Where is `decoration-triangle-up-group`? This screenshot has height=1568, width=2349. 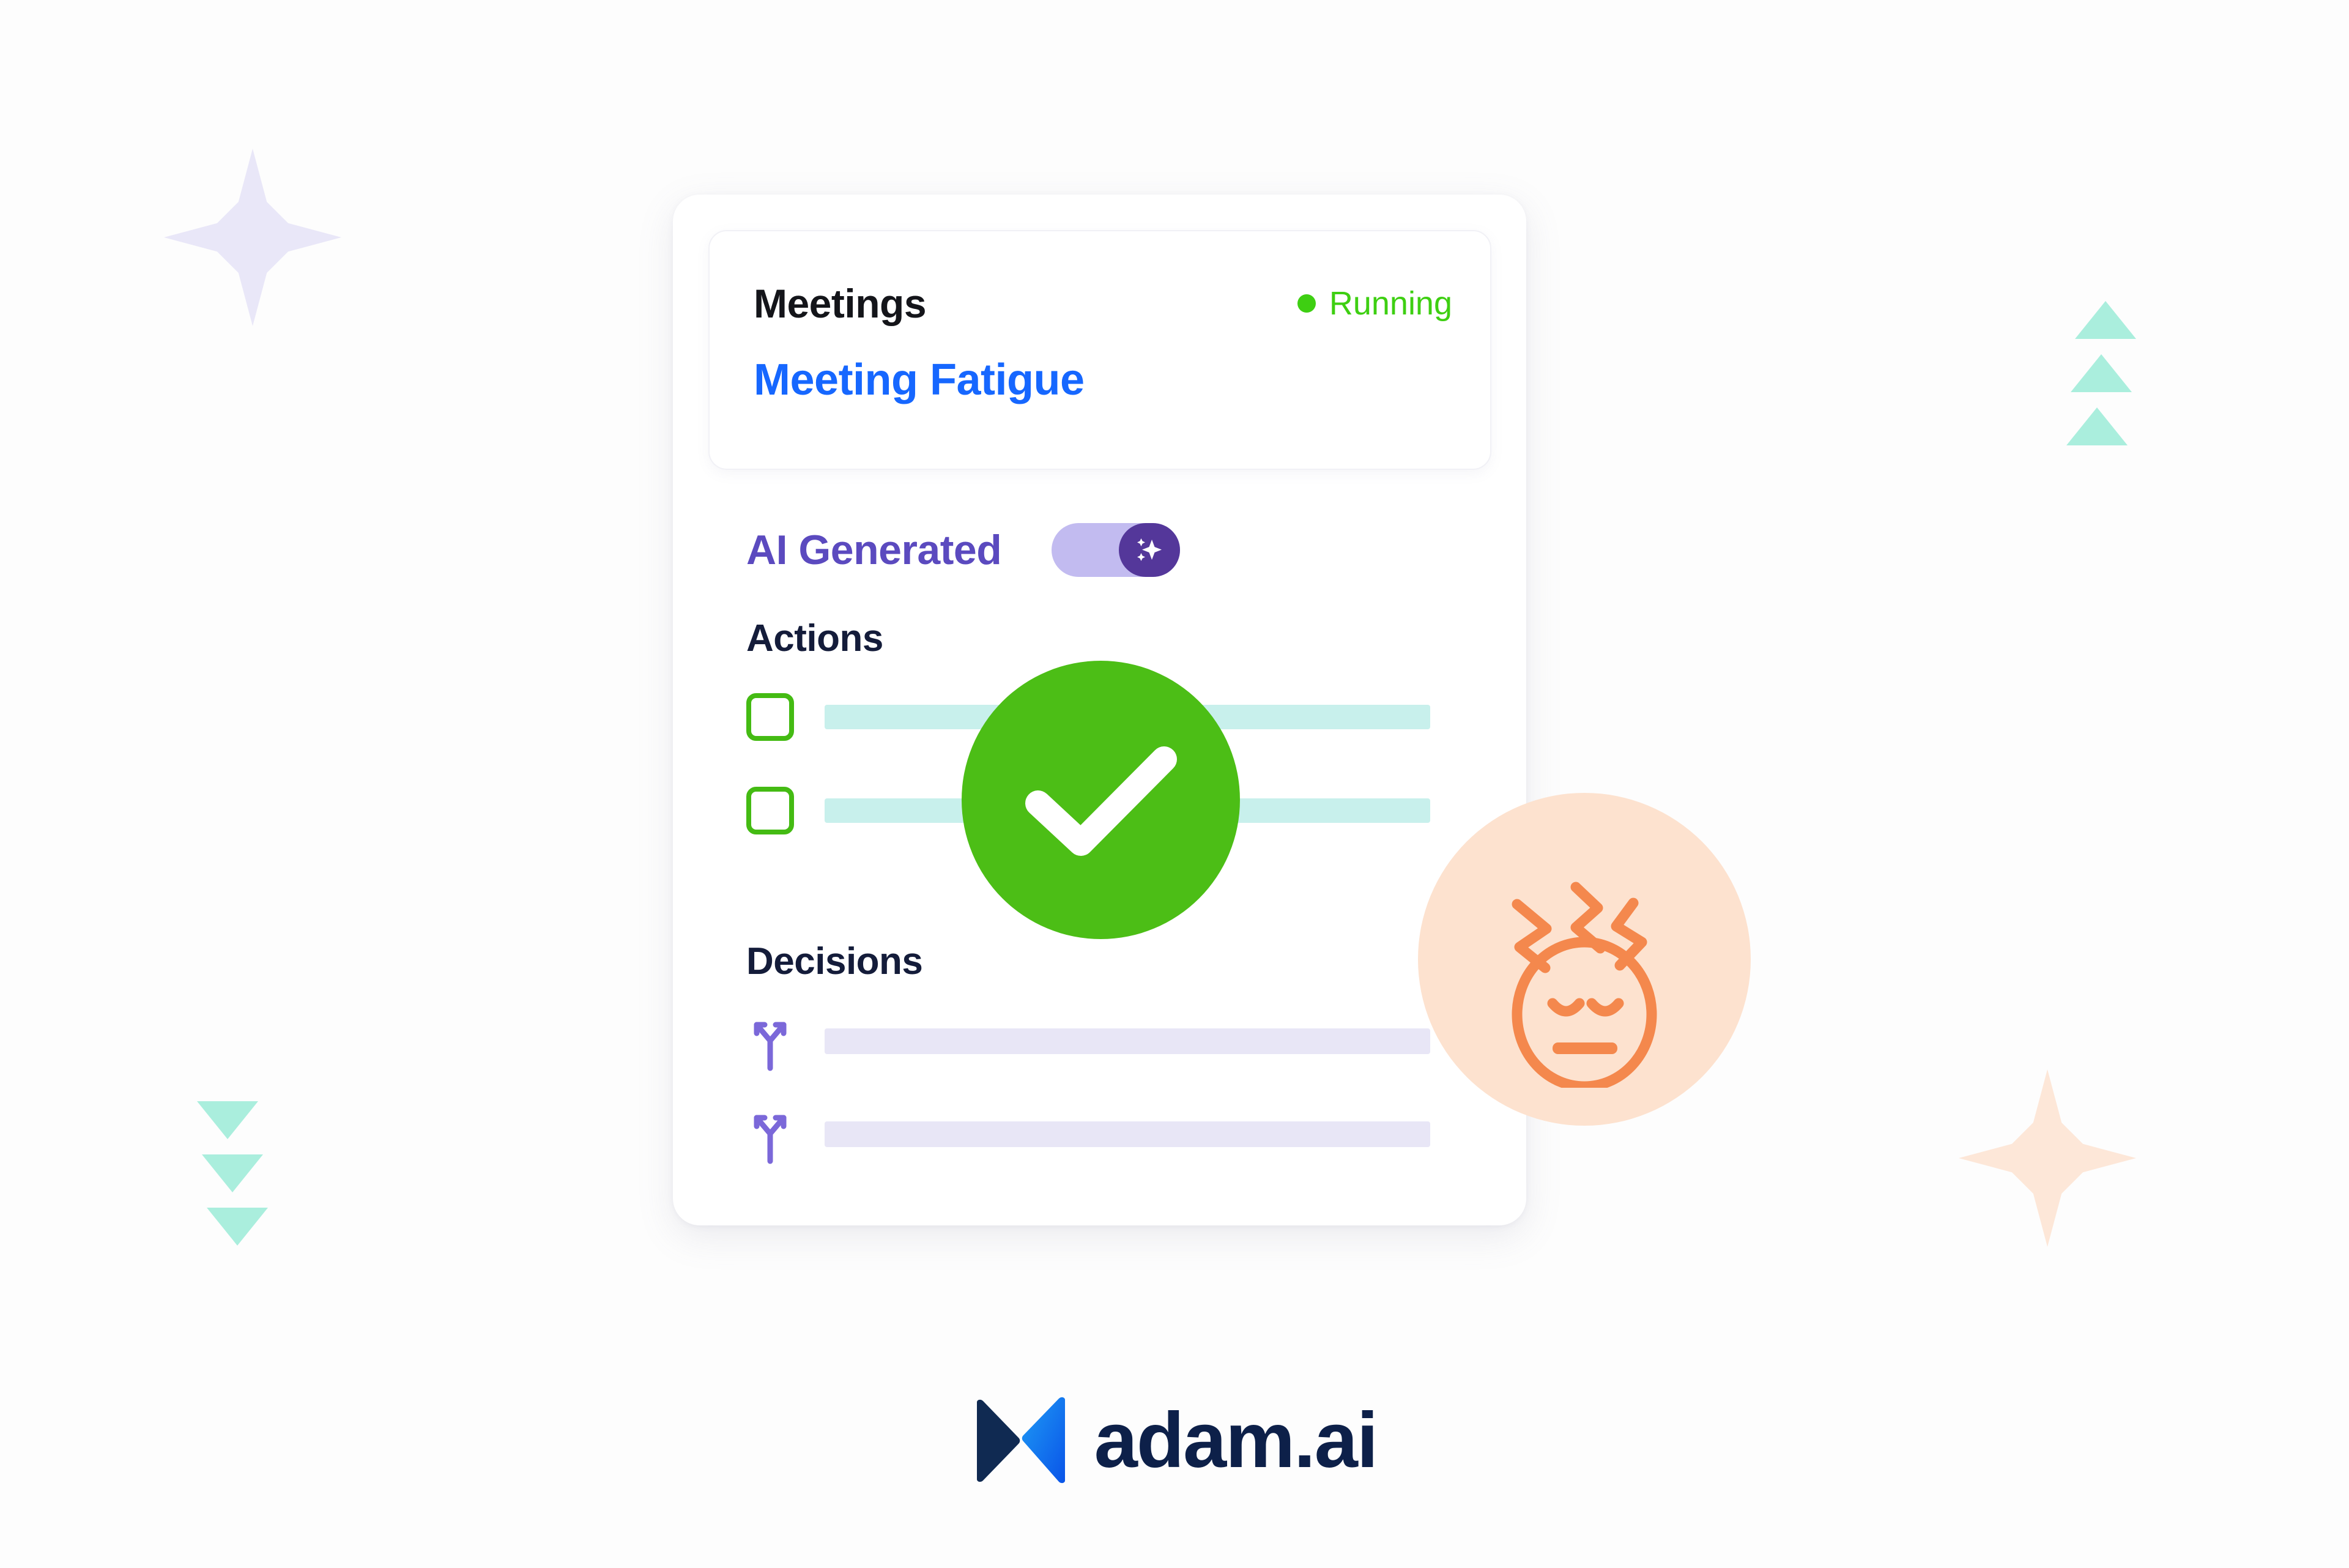
decoration-triangle-up-group is located at coordinates (2101, 373).